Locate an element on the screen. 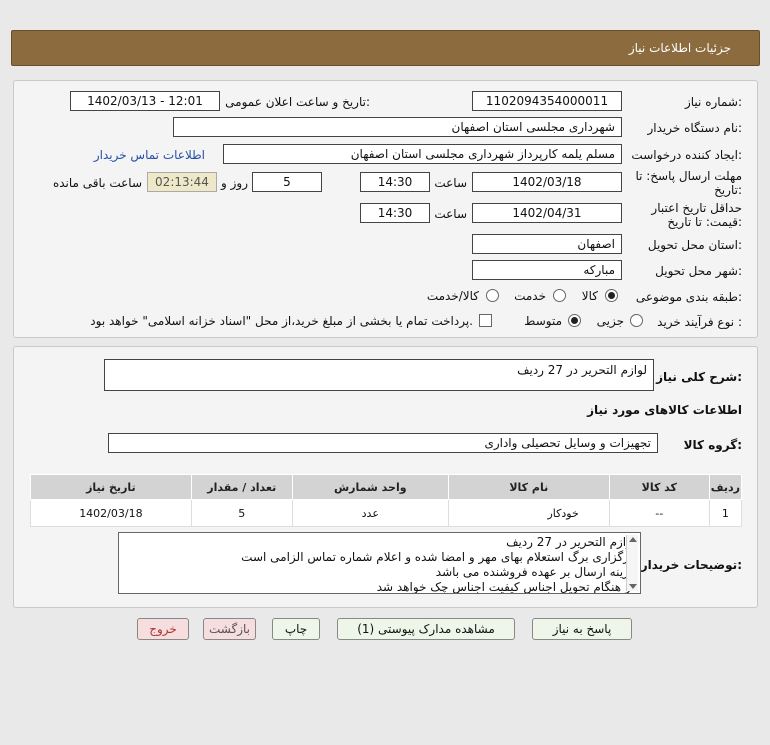 The height and width of the screenshot is (745, 770). col-header-row-number: ردیف is located at coordinates (725, 487).